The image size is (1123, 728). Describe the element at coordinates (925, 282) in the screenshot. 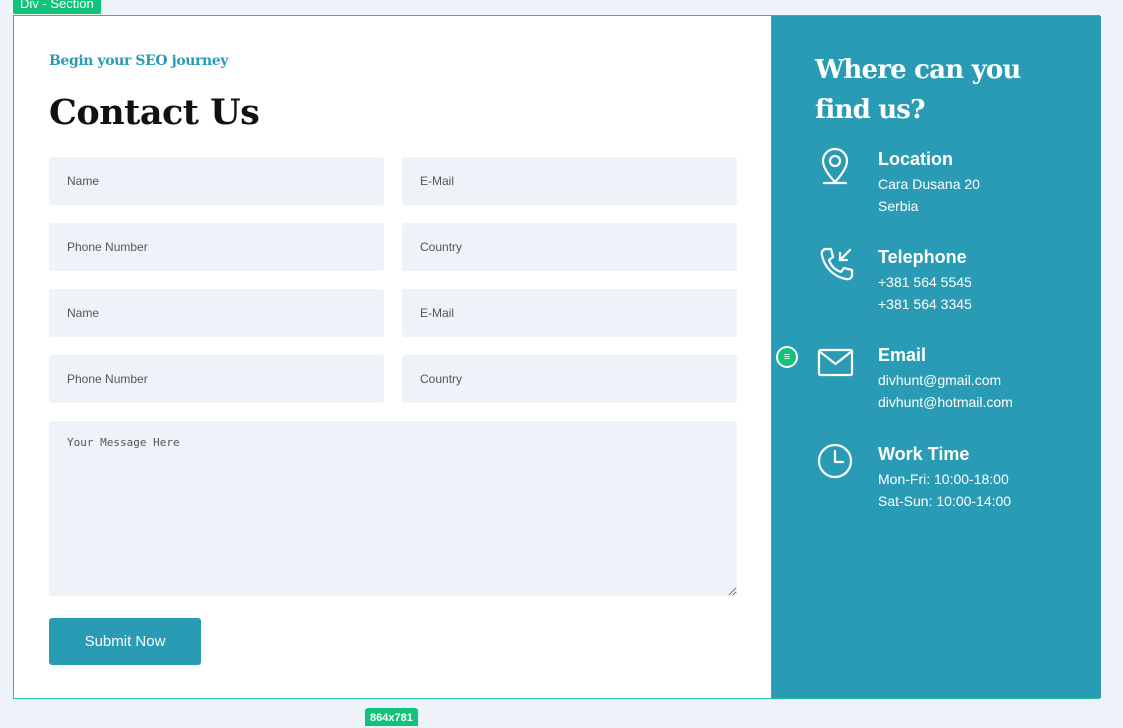

I see `info-line: +381 564 5545` at that location.